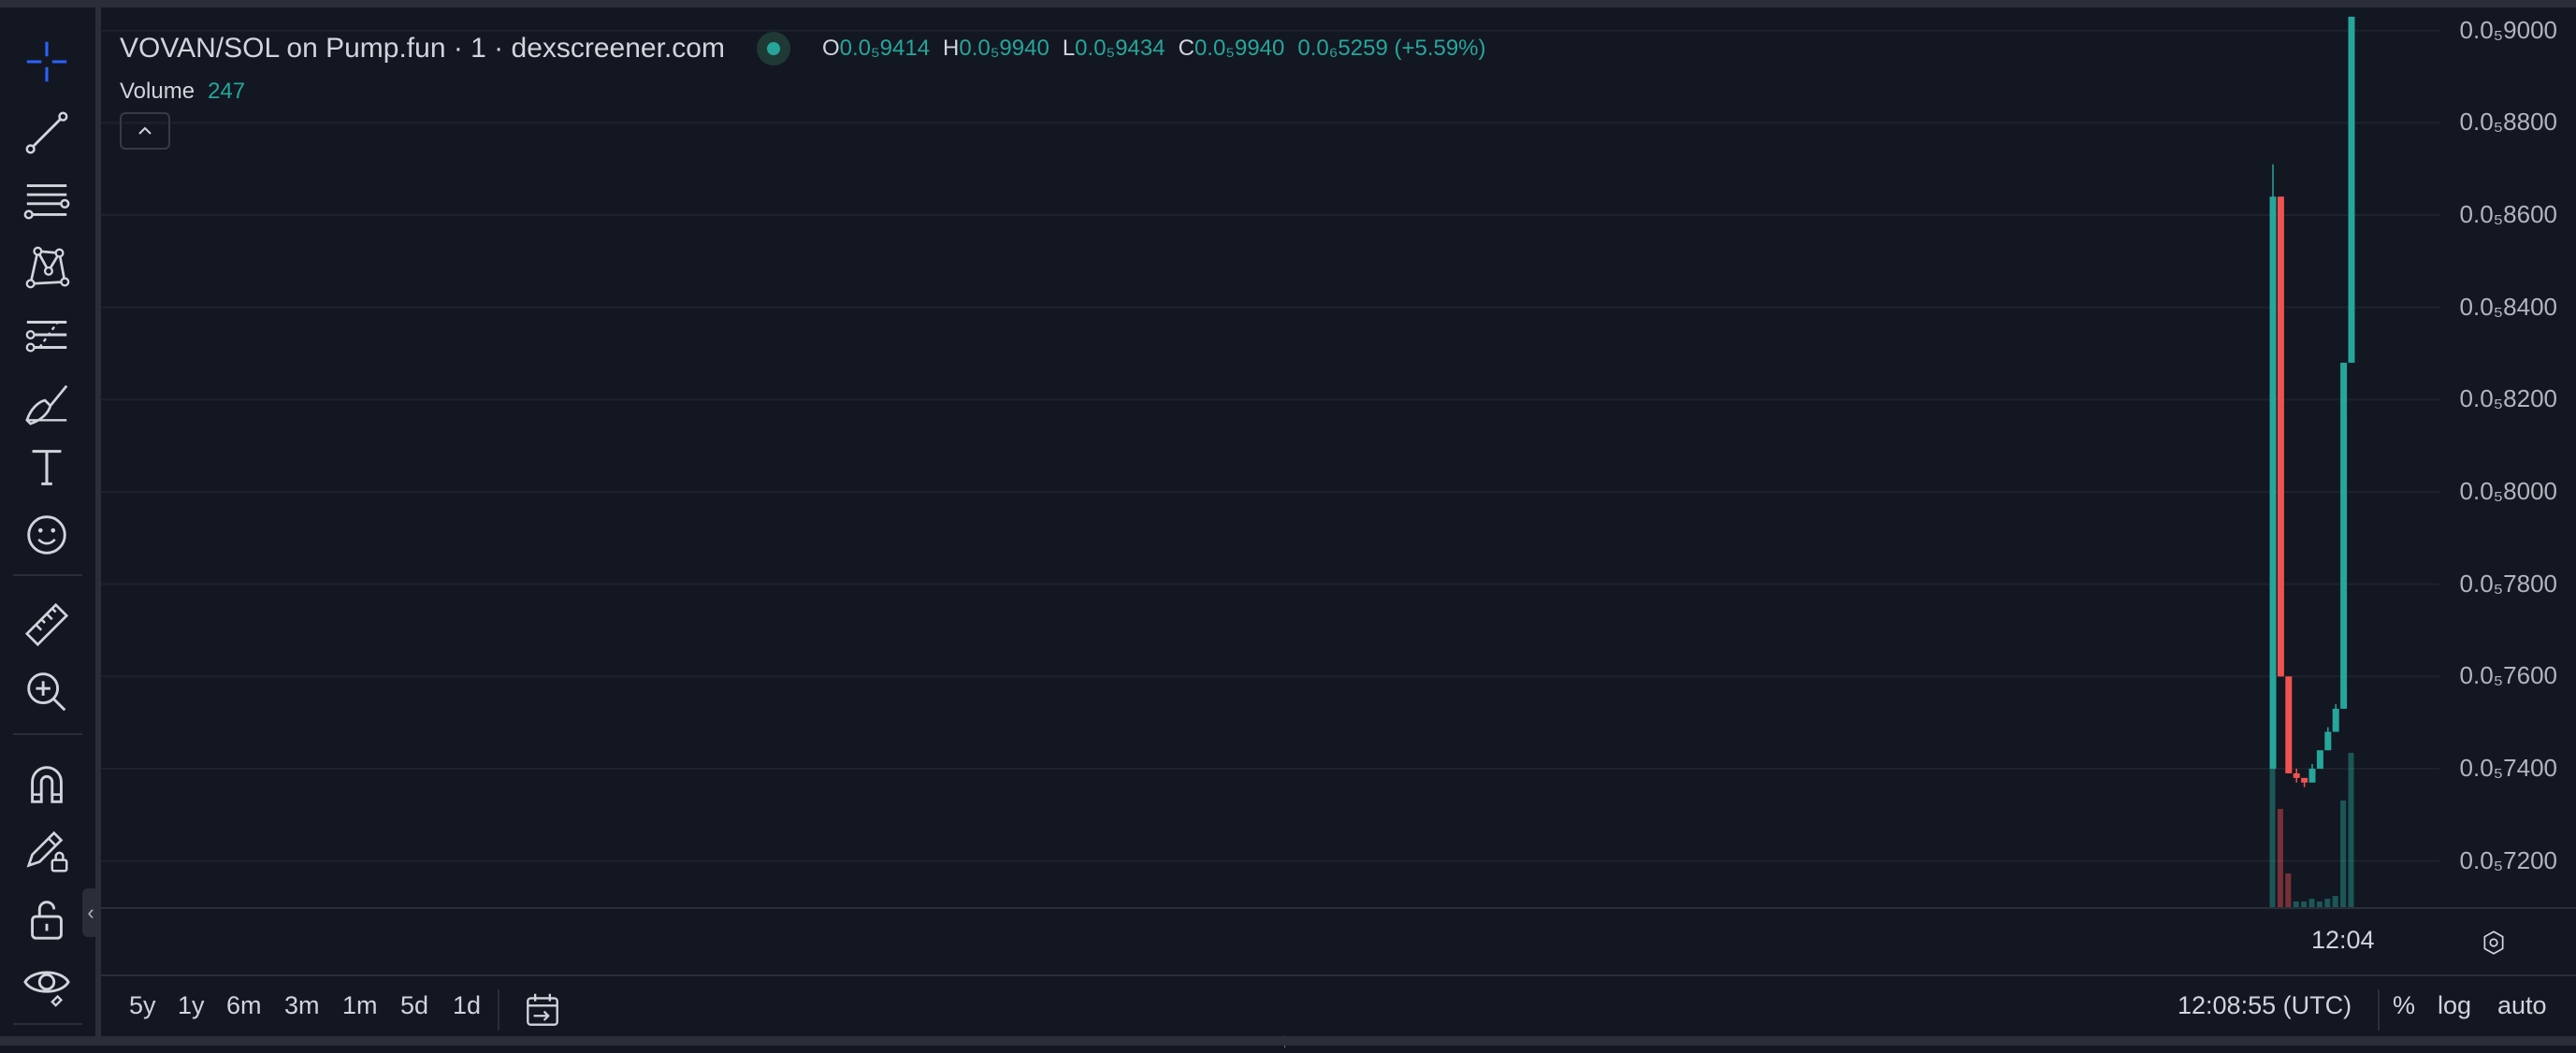 This screenshot has height=1053, width=2576. Describe the element at coordinates (1186, 48) in the screenshot. I see `close-key: C` at that location.